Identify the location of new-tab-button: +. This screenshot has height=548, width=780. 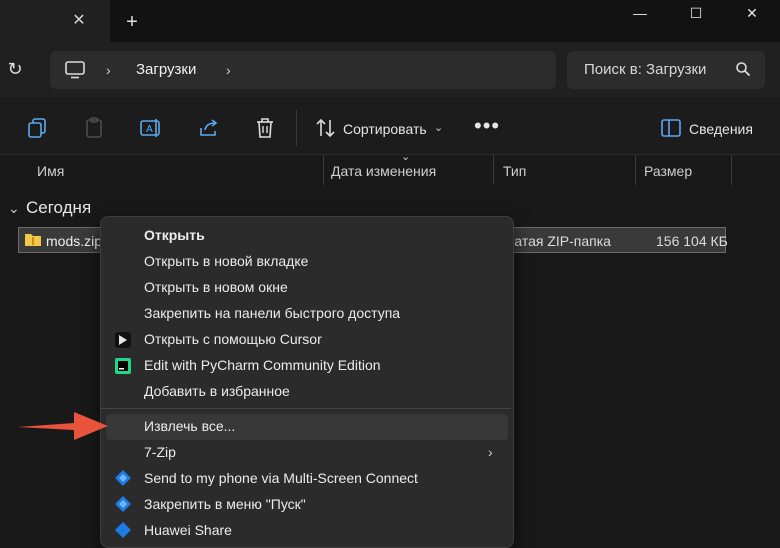
(132, 22).